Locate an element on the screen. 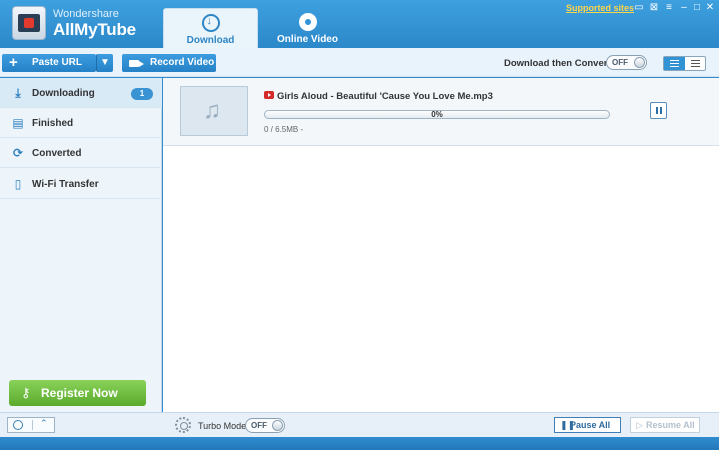 The height and width of the screenshot is (450, 719). music-note-icon: ♫ is located at coordinates (212, 110).